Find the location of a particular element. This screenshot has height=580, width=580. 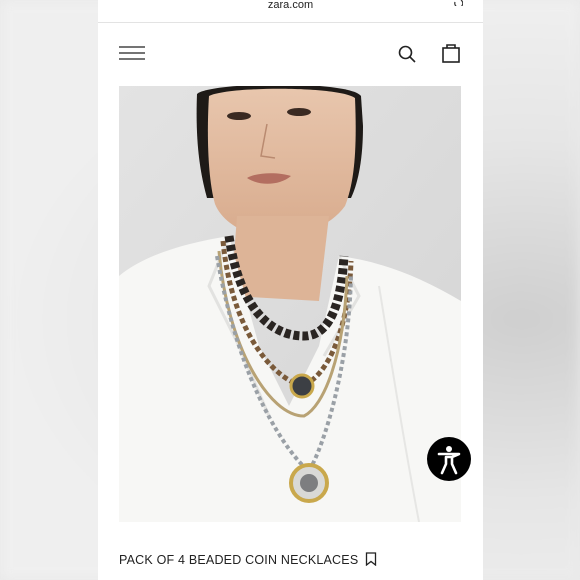

bookmark-icon is located at coordinates (371, 559).